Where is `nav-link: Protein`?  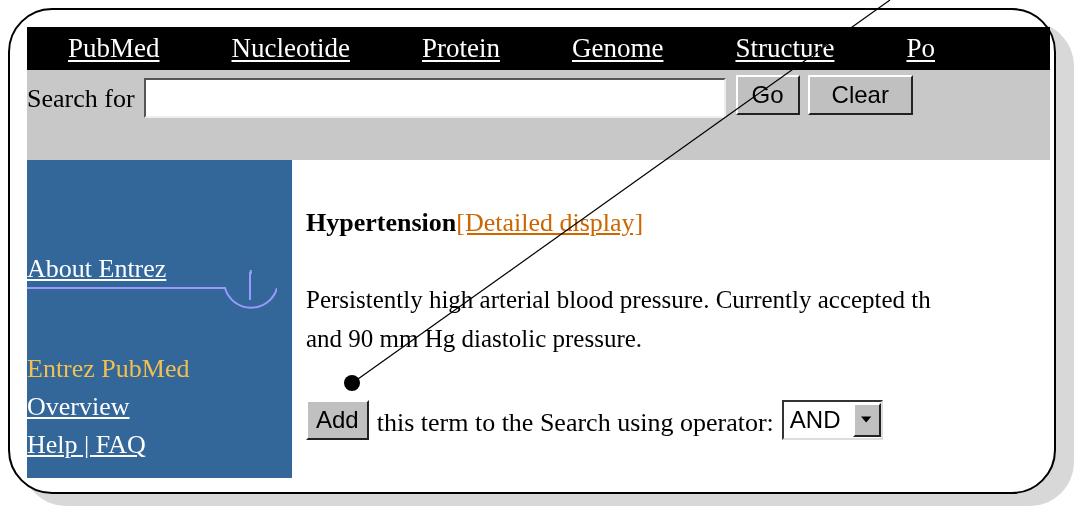 nav-link: Protein is located at coordinates (461, 48).